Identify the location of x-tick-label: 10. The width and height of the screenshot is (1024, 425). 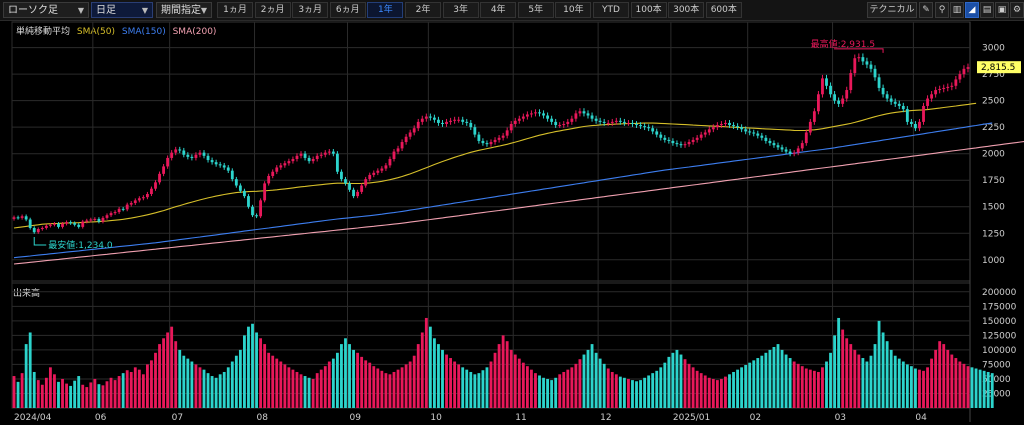
(436, 418).